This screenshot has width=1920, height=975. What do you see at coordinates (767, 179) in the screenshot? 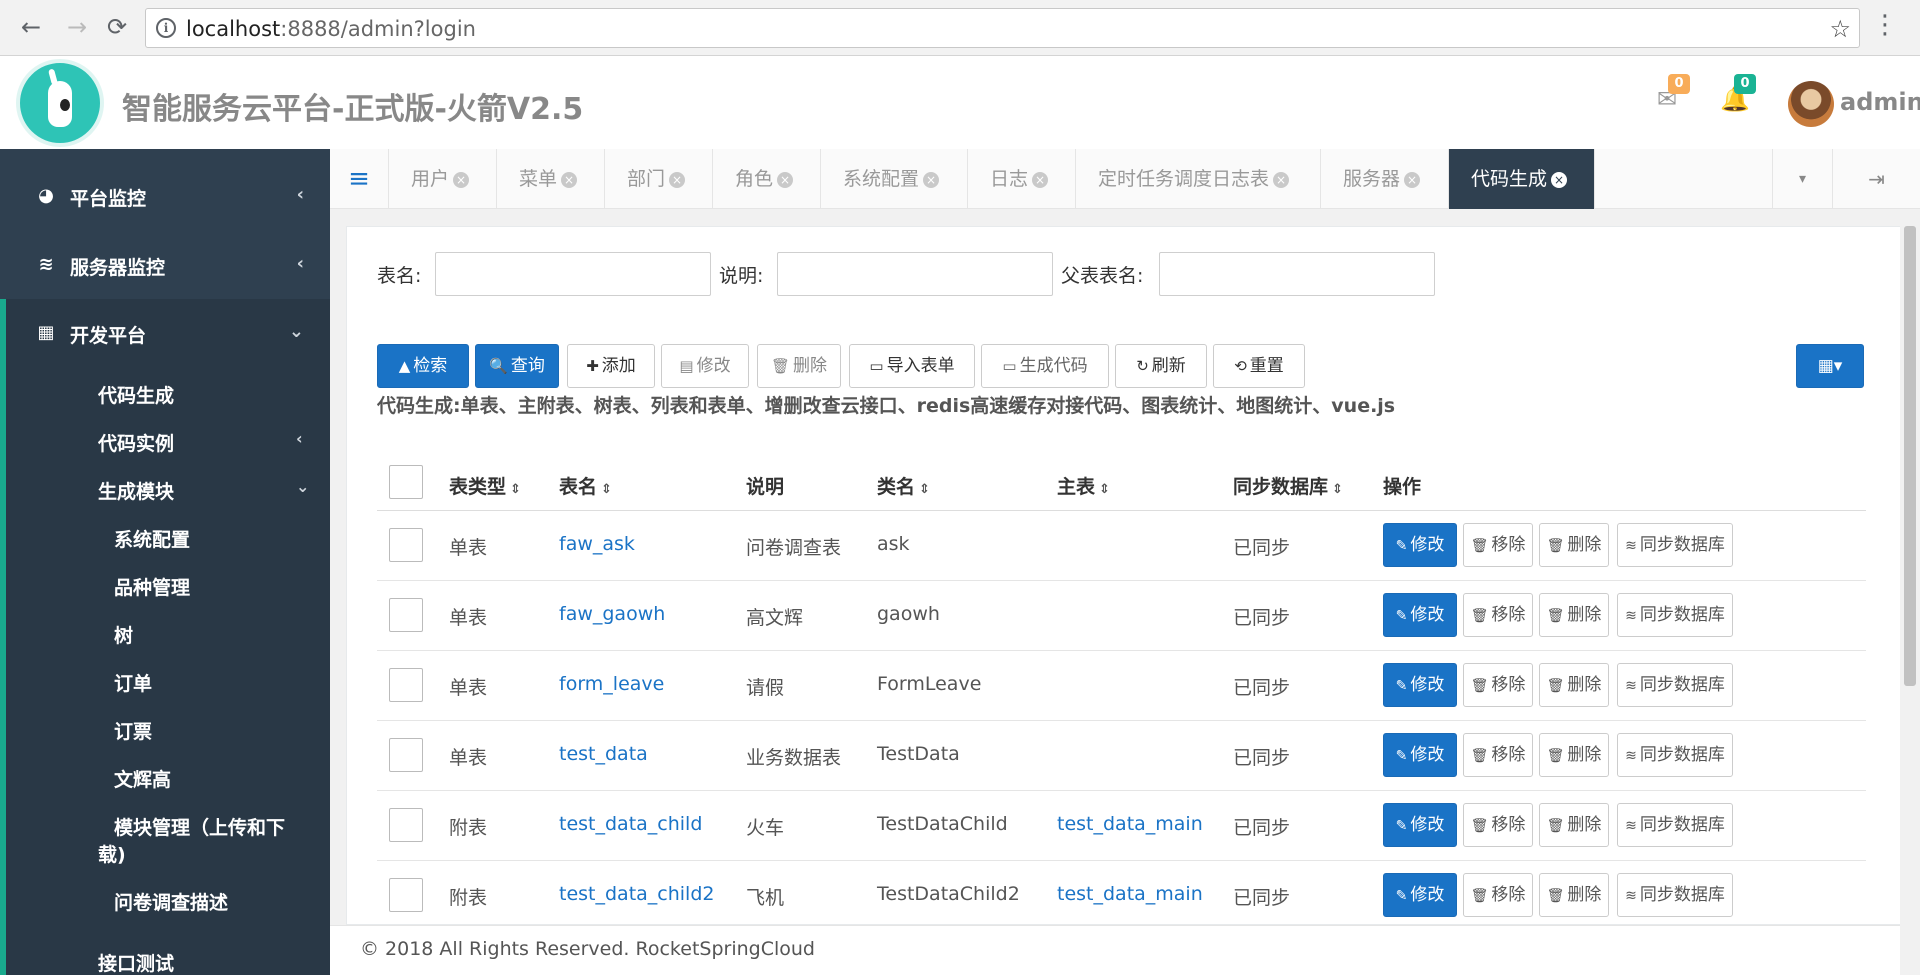
I see `tab-role: 角色 ×` at bounding box center [767, 179].